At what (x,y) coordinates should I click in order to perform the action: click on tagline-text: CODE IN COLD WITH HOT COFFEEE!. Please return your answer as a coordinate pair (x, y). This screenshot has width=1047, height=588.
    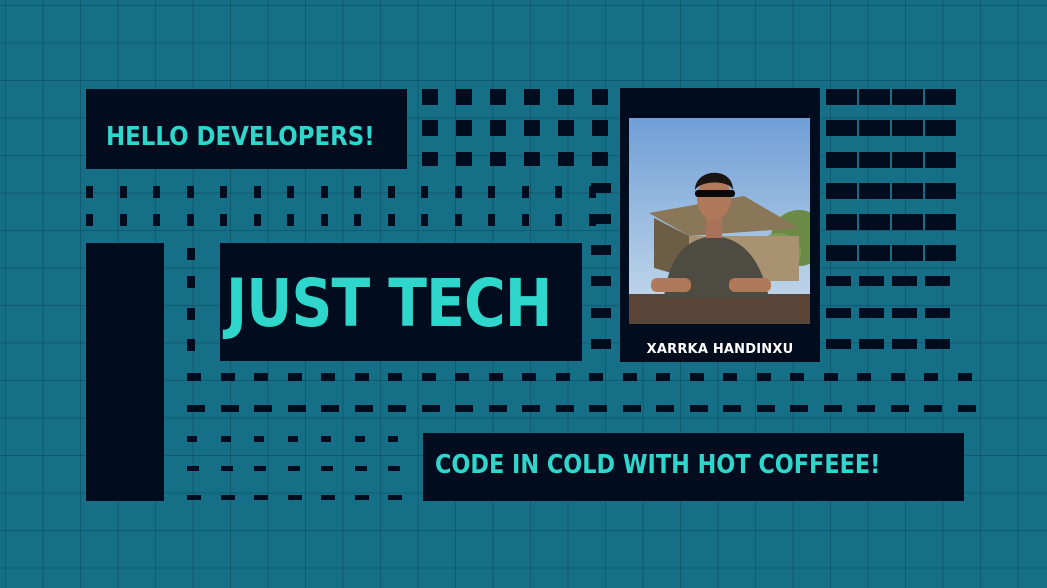
    Looking at the image, I should click on (658, 465).